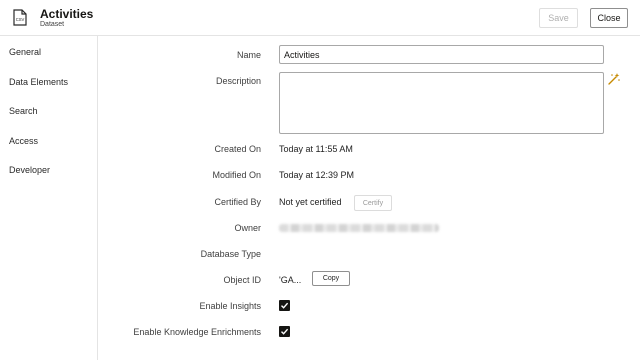 This screenshot has width=640, height=360. Describe the element at coordinates (197, 332) in the screenshot. I see `enable-knowledge-label: Enable Knowledge Enrichments` at that location.